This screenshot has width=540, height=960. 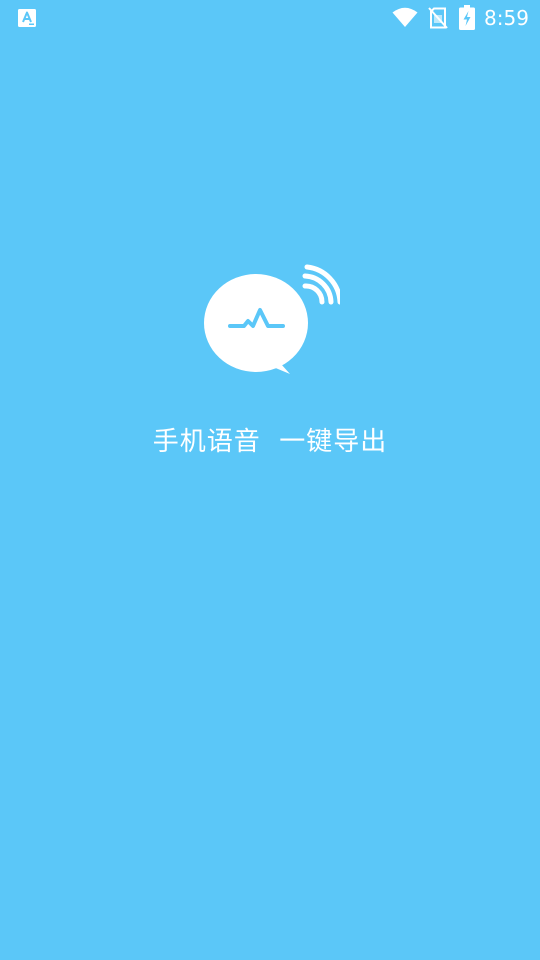 What do you see at coordinates (272, 319) in the screenshot?
I see `voice-chat-bubble-icon` at bounding box center [272, 319].